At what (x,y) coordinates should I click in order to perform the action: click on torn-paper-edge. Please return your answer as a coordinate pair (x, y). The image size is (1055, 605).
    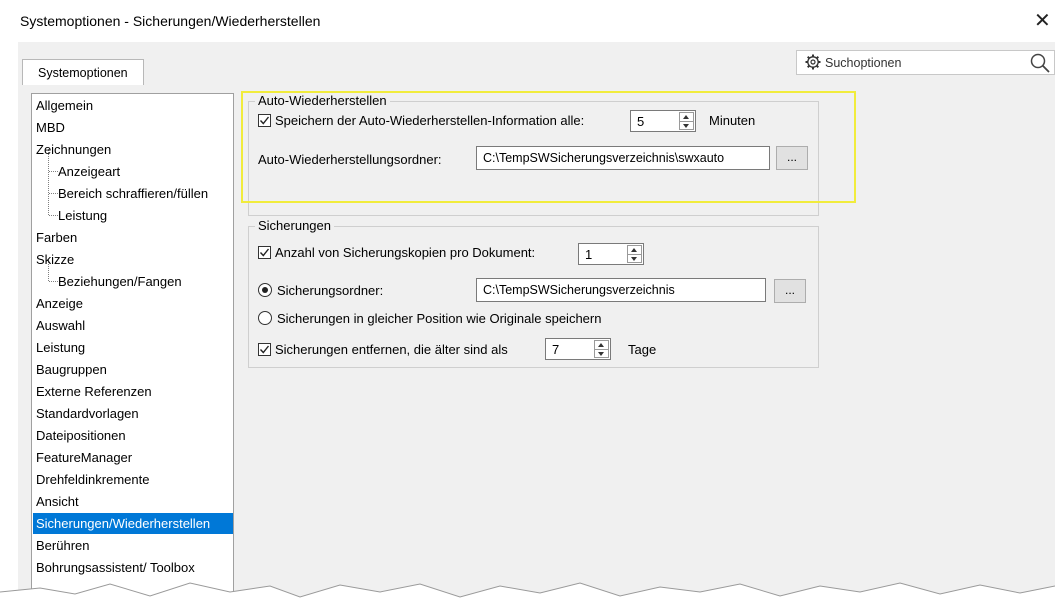
    Looking at the image, I should click on (527, 593).